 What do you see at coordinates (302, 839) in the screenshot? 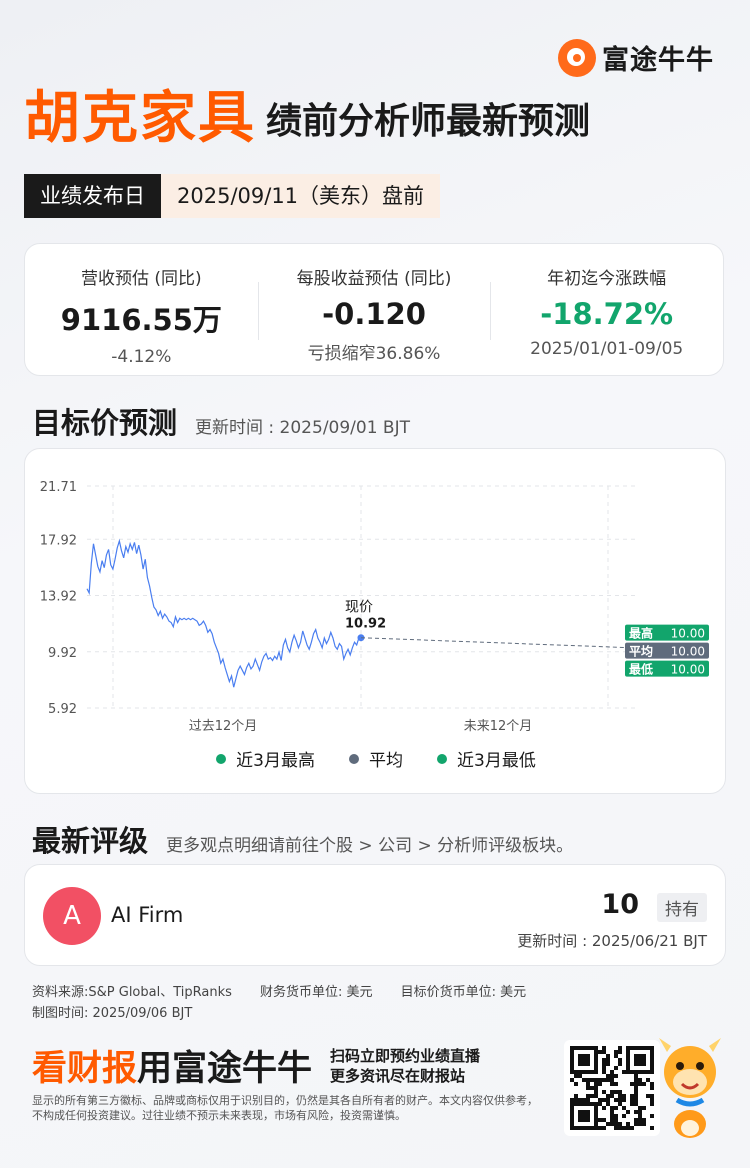
I see `rating-section-head: 最新评级 更多观点明细请前往个股 > 公司 > 分析师评级板块。` at bounding box center [302, 839].